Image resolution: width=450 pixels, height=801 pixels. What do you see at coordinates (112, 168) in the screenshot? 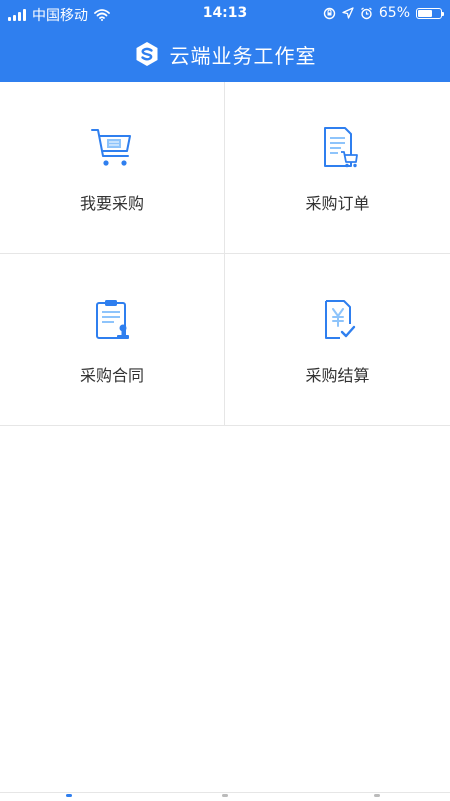
I see `menu-item-purchase: 我要采购` at bounding box center [112, 168].